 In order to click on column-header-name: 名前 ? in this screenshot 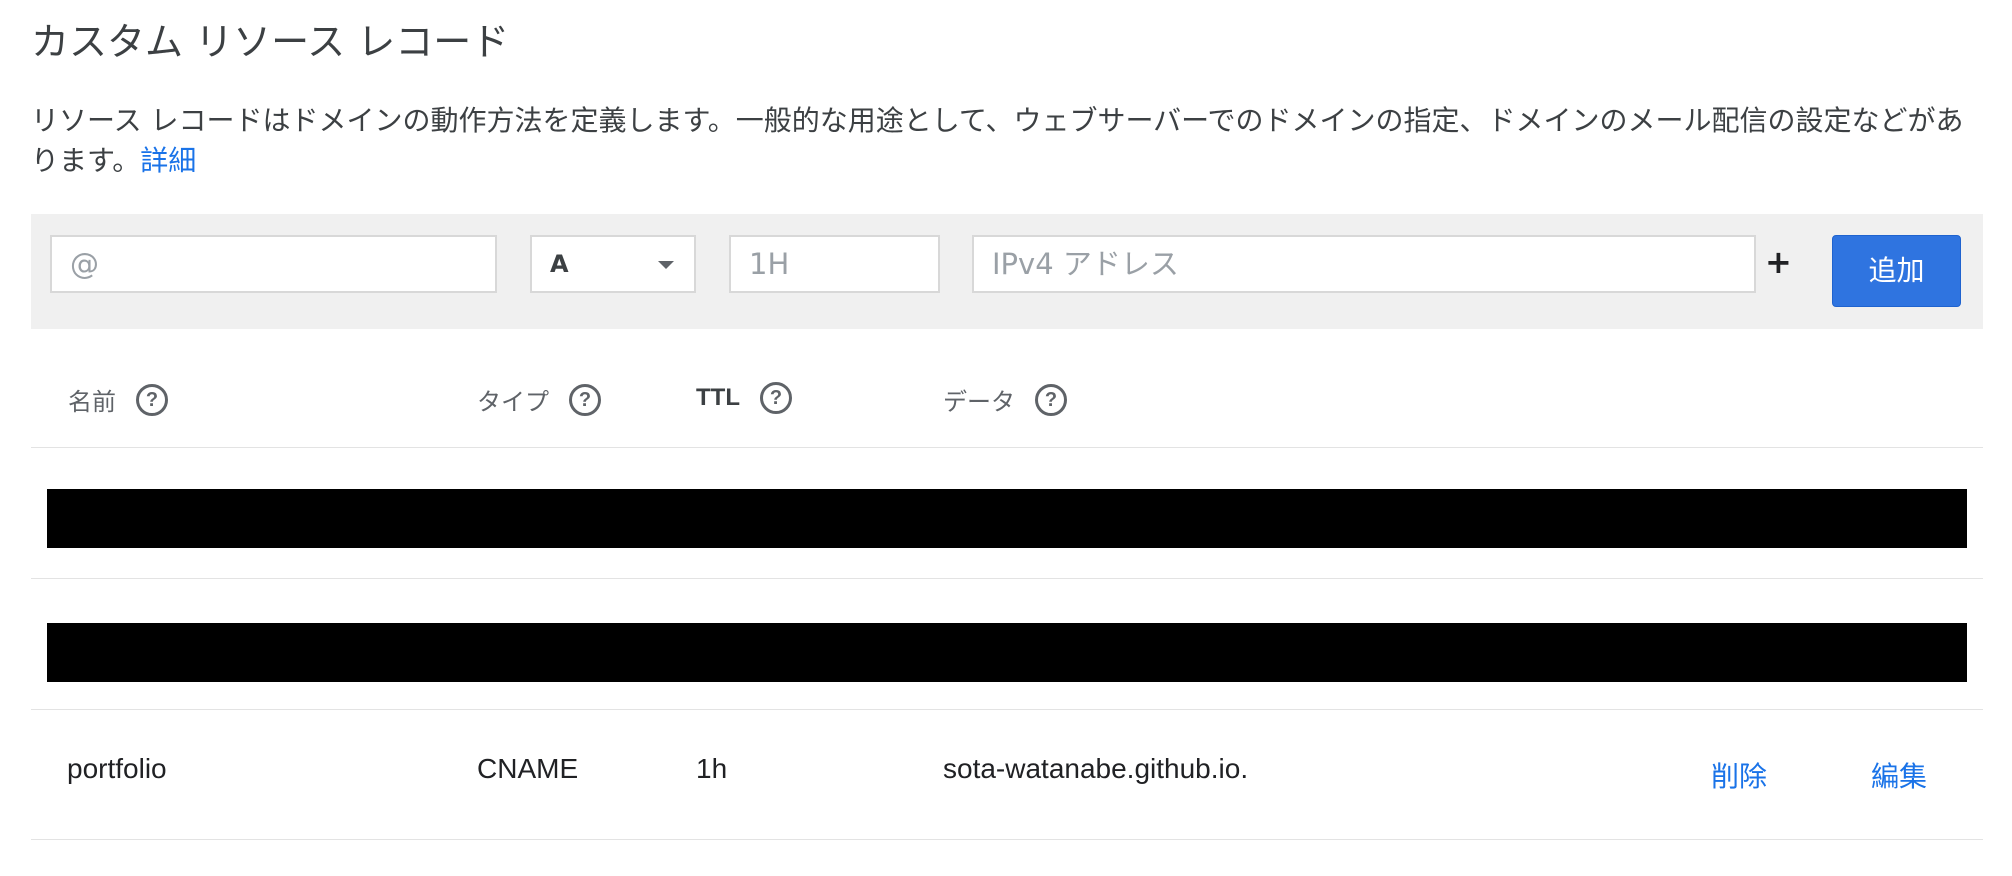, I will do `click(118, 399)`.